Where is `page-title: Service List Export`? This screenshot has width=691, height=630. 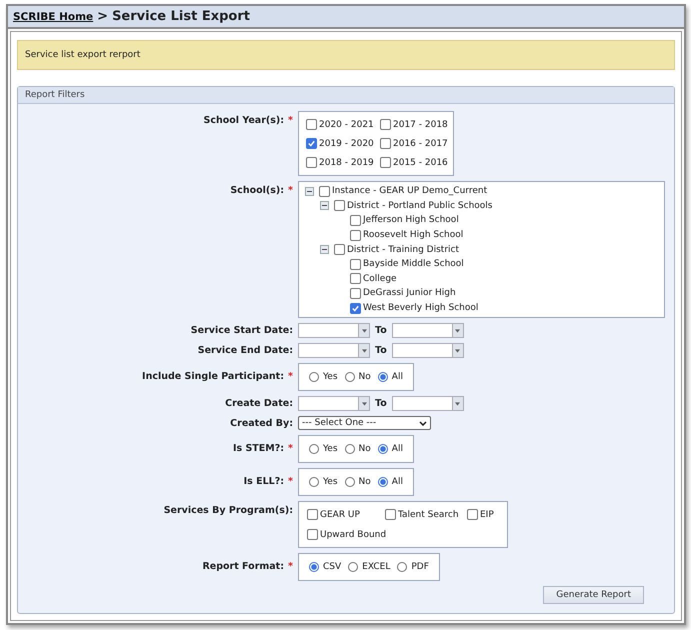 page-title: Service List Export is located at coordinates (181, 16).